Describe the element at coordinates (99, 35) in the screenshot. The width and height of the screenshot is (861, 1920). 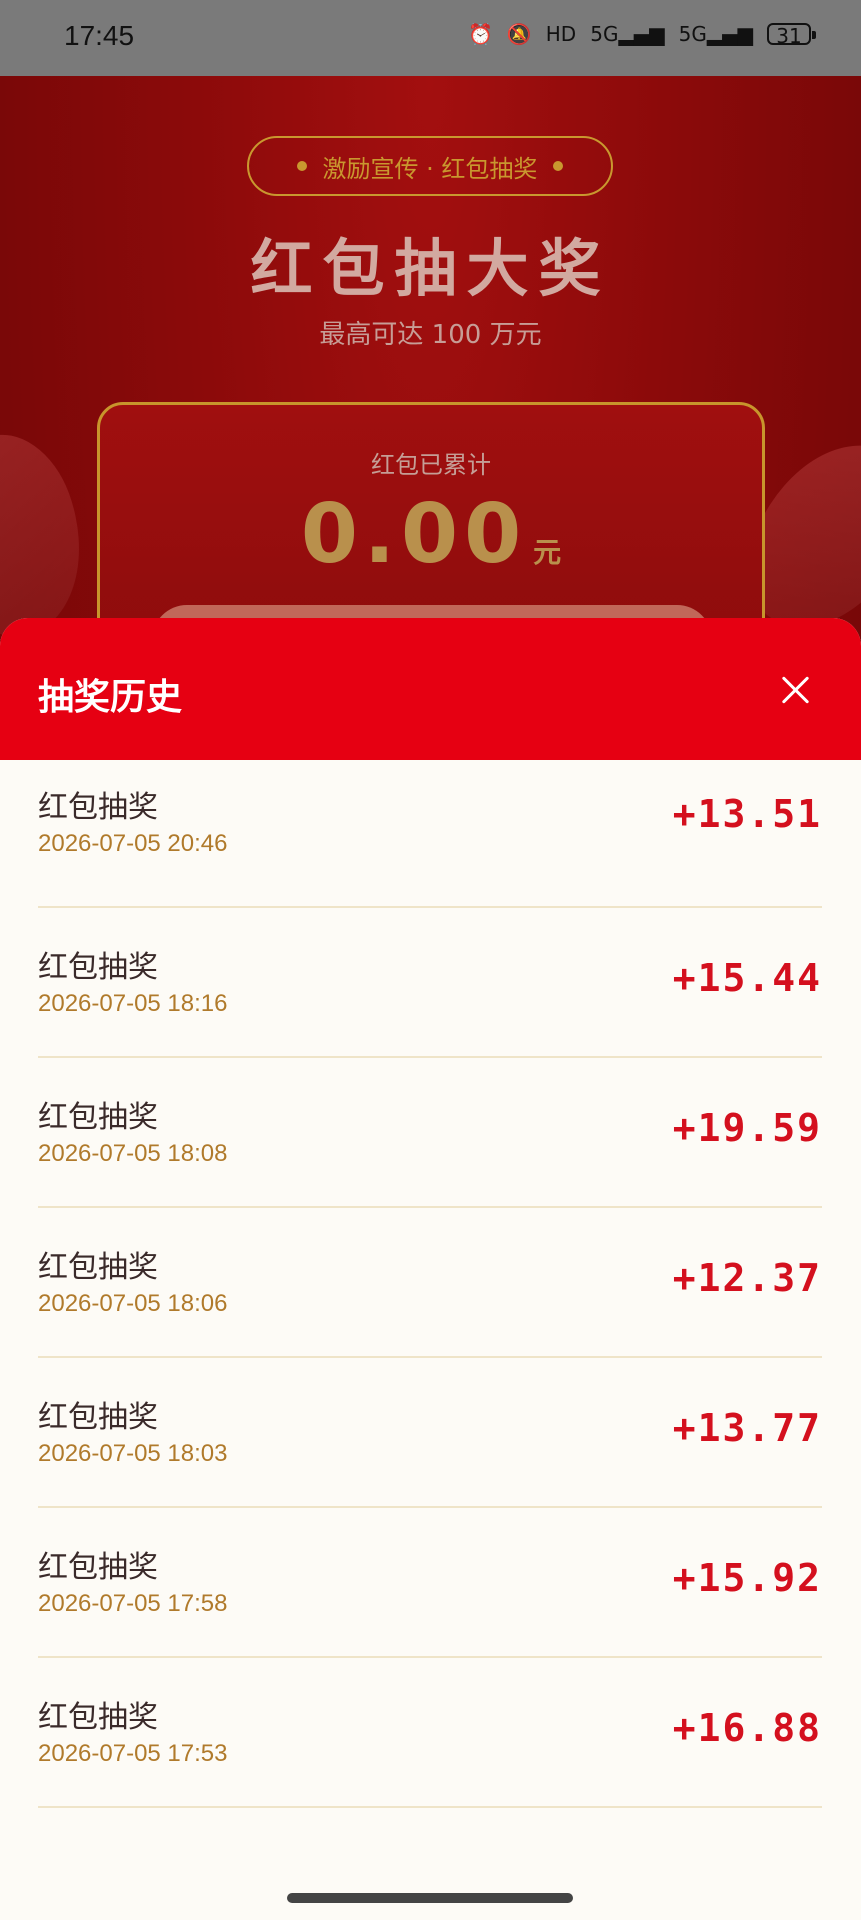
I see `status-time: 17:45` at that location.